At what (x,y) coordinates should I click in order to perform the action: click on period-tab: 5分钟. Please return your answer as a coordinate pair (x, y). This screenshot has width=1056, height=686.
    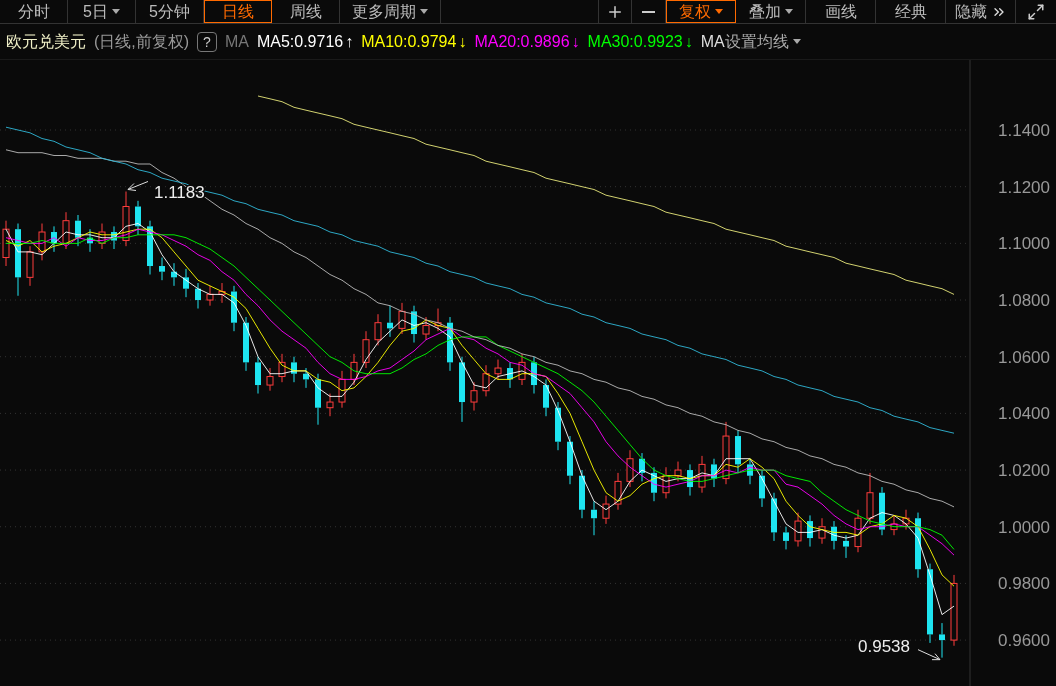
    Looking at the image, I should click on (170, 11).